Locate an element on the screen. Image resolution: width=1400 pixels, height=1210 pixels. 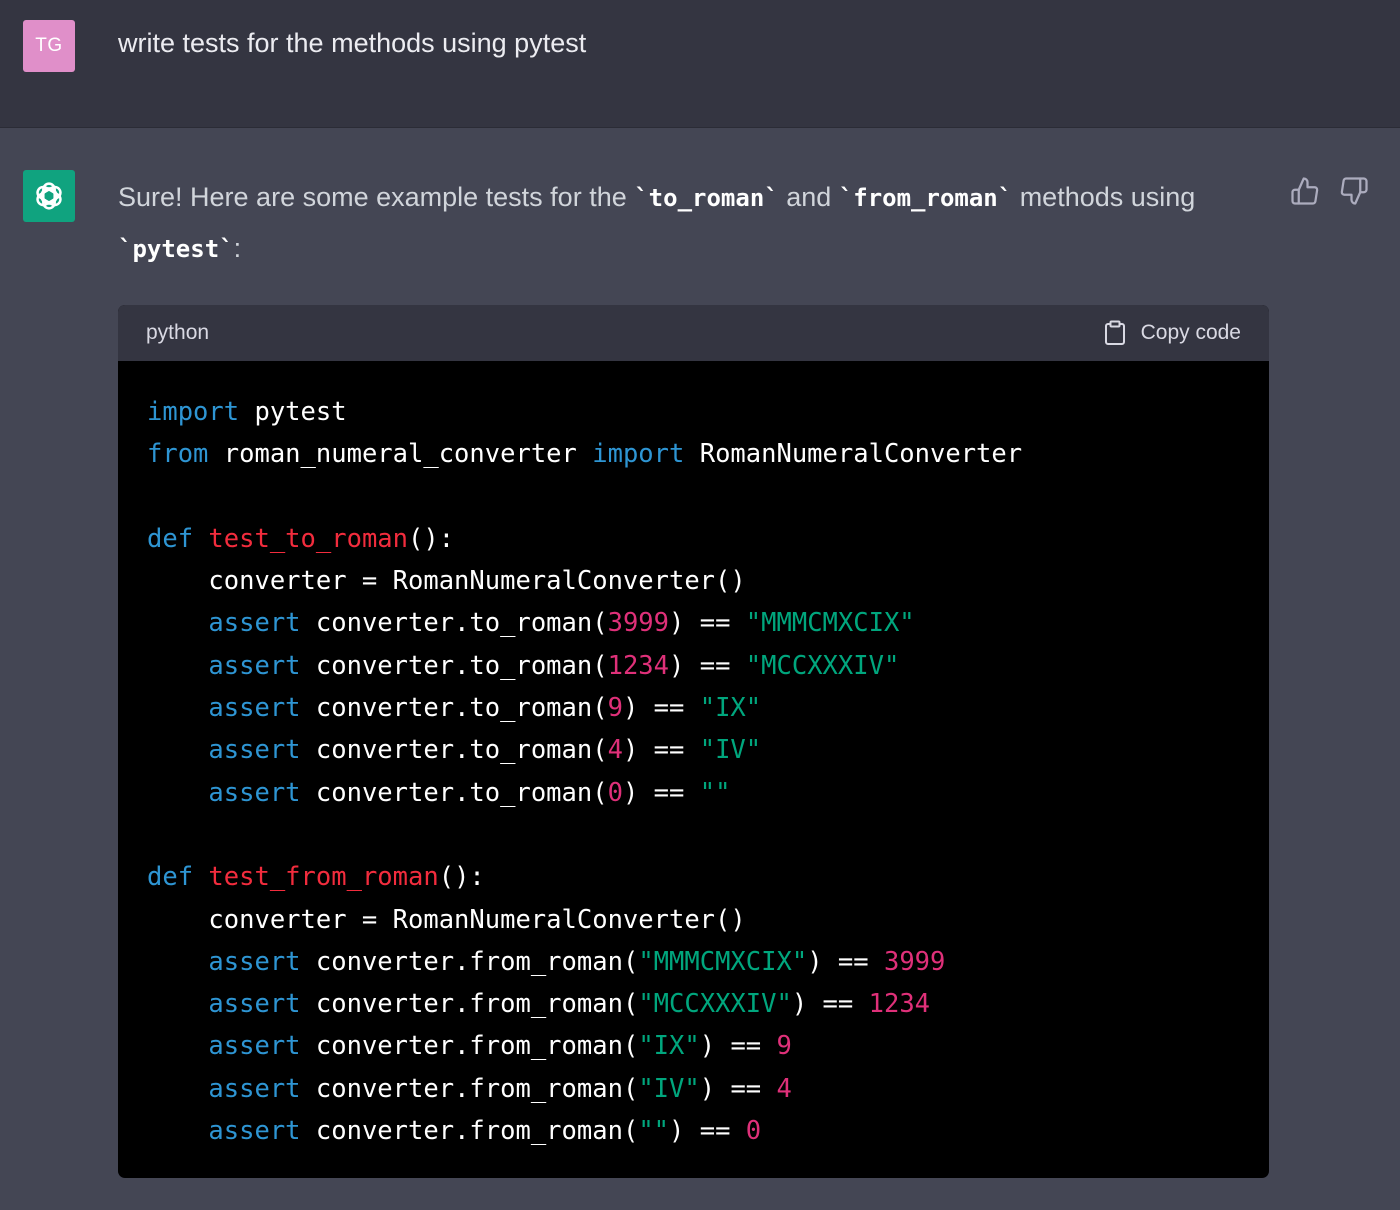
code-token: from is located at coordinates (178, 454).